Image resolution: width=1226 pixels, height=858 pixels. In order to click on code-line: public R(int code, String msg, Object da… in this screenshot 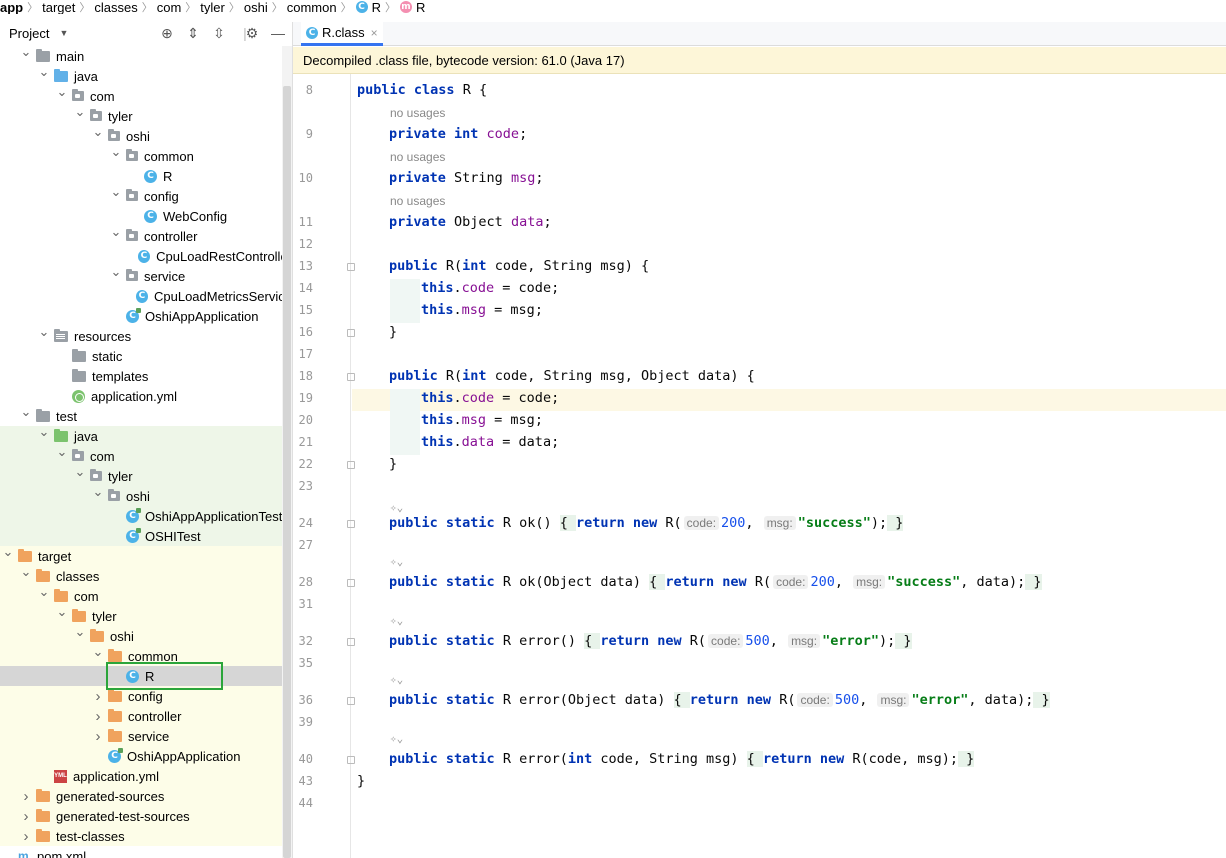, I will do `click(556, 376)`.